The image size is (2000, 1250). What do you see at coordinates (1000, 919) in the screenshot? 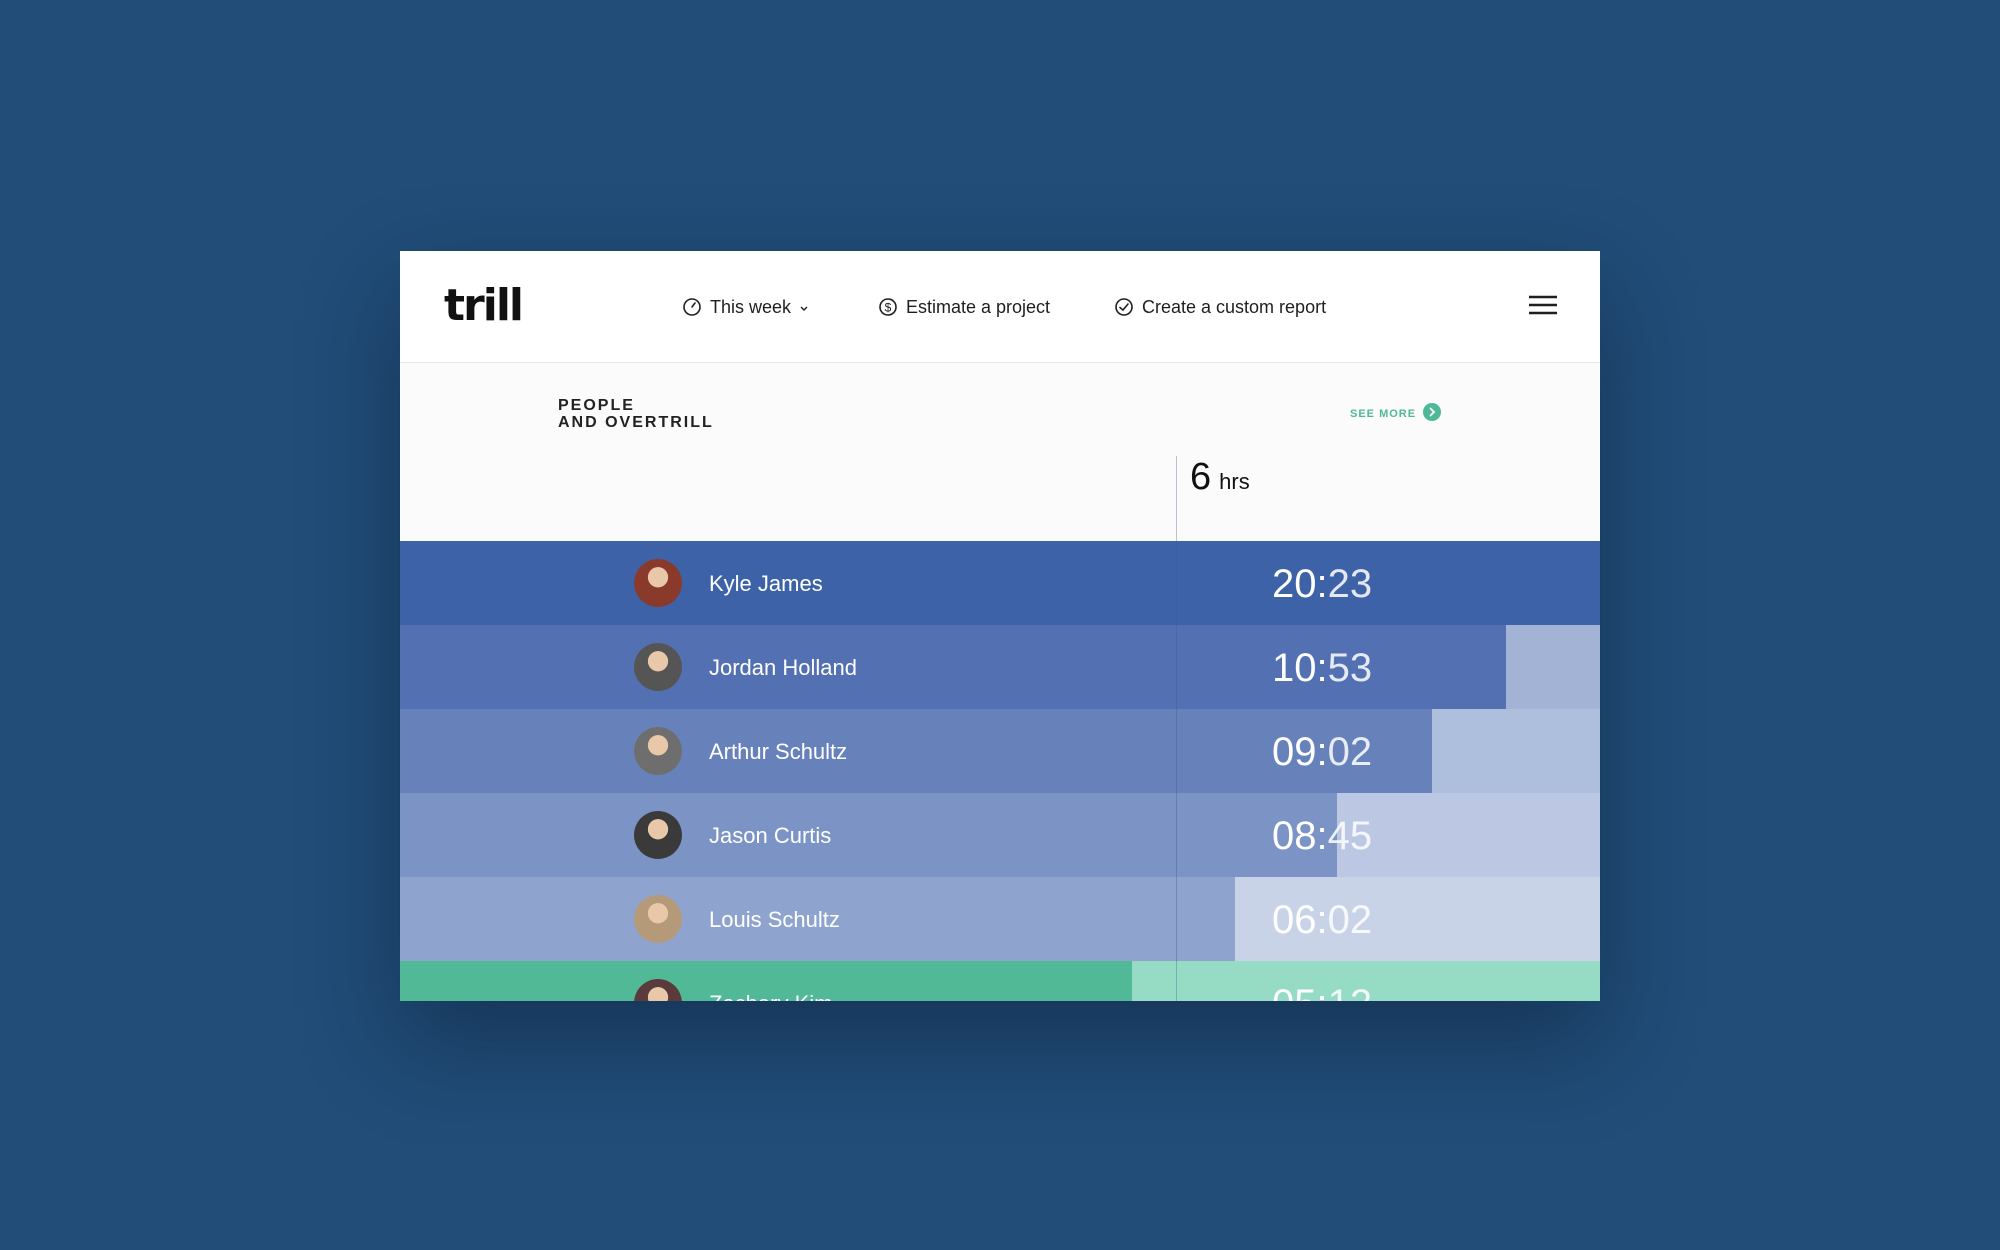
I see `person-row: Louis Schultz 06:02` at bounding box center [1000, 919].